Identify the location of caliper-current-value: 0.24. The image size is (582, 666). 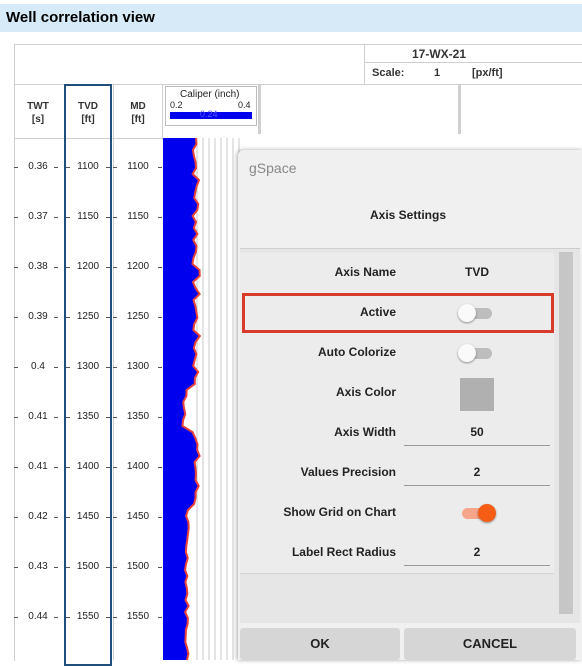
(209, 114).